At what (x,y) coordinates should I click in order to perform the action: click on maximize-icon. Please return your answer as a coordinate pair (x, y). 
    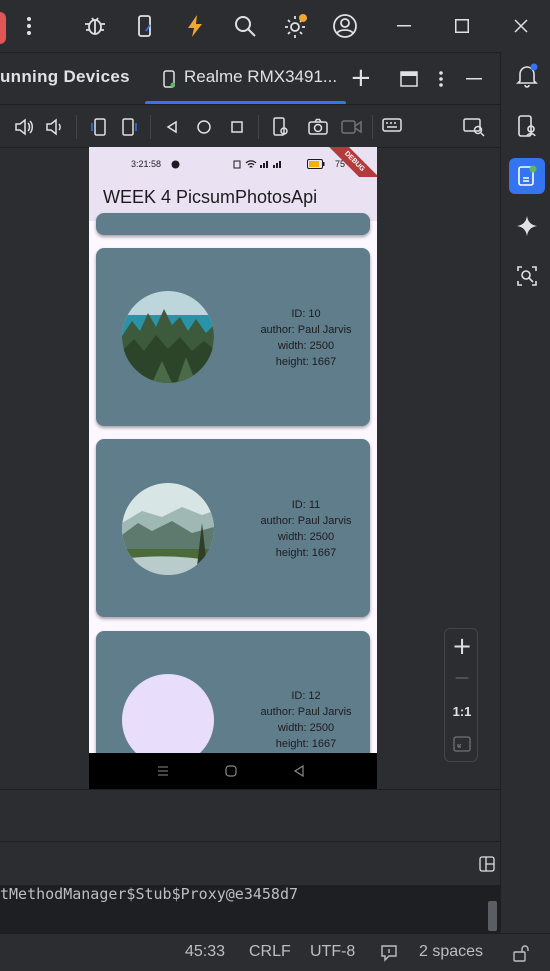
    Looking at the image, I should click on (462, 26).